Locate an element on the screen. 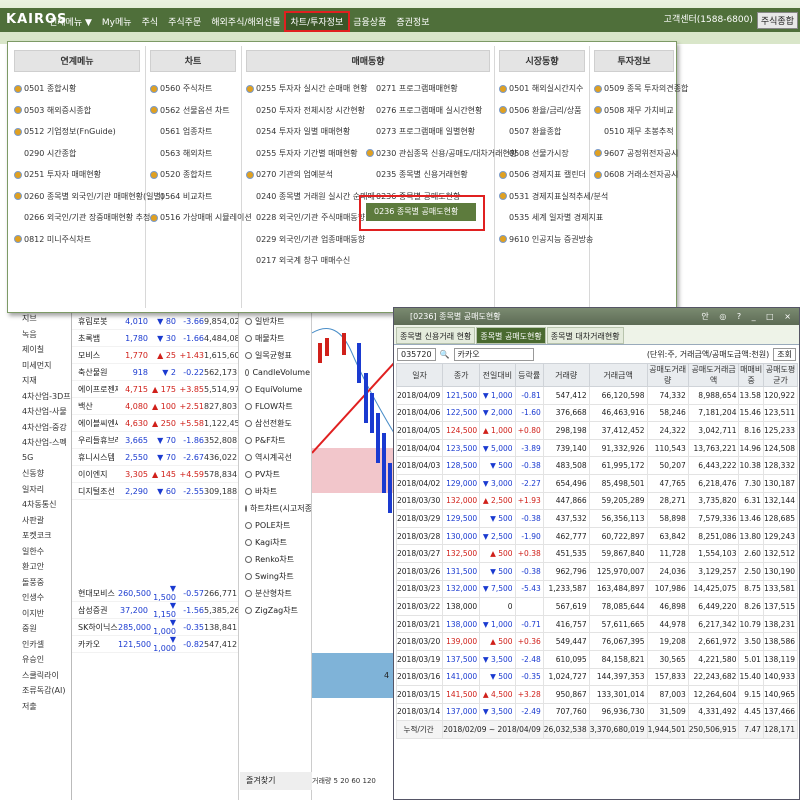 Image resolution: width=800 pixels, height=803 pixels. menu-item: 0273 프로그램매매 일별현황 is located at coordinates (428, 132).